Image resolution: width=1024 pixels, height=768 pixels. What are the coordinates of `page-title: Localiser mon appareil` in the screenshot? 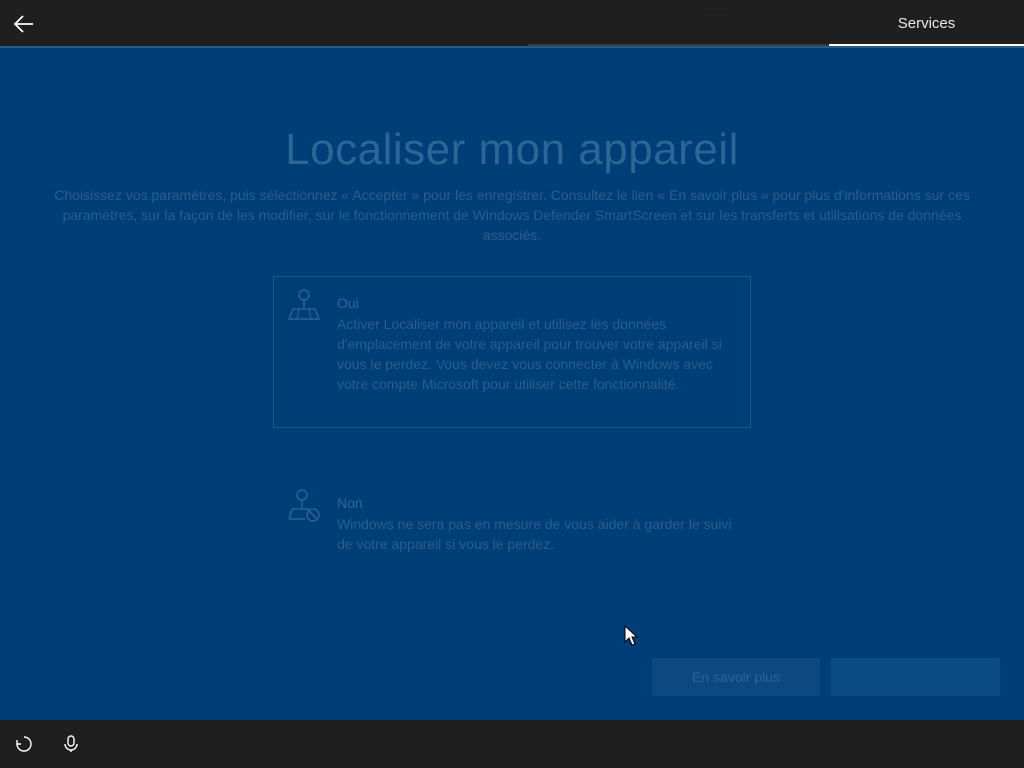 It's located at (512, 149).